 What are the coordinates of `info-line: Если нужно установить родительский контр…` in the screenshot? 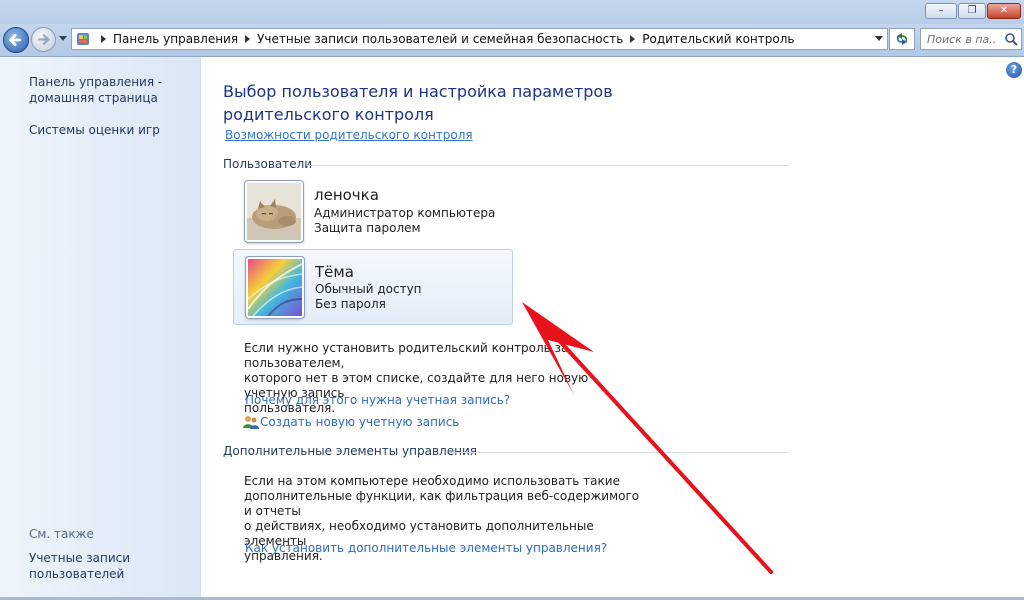 It's located at (406, 355).